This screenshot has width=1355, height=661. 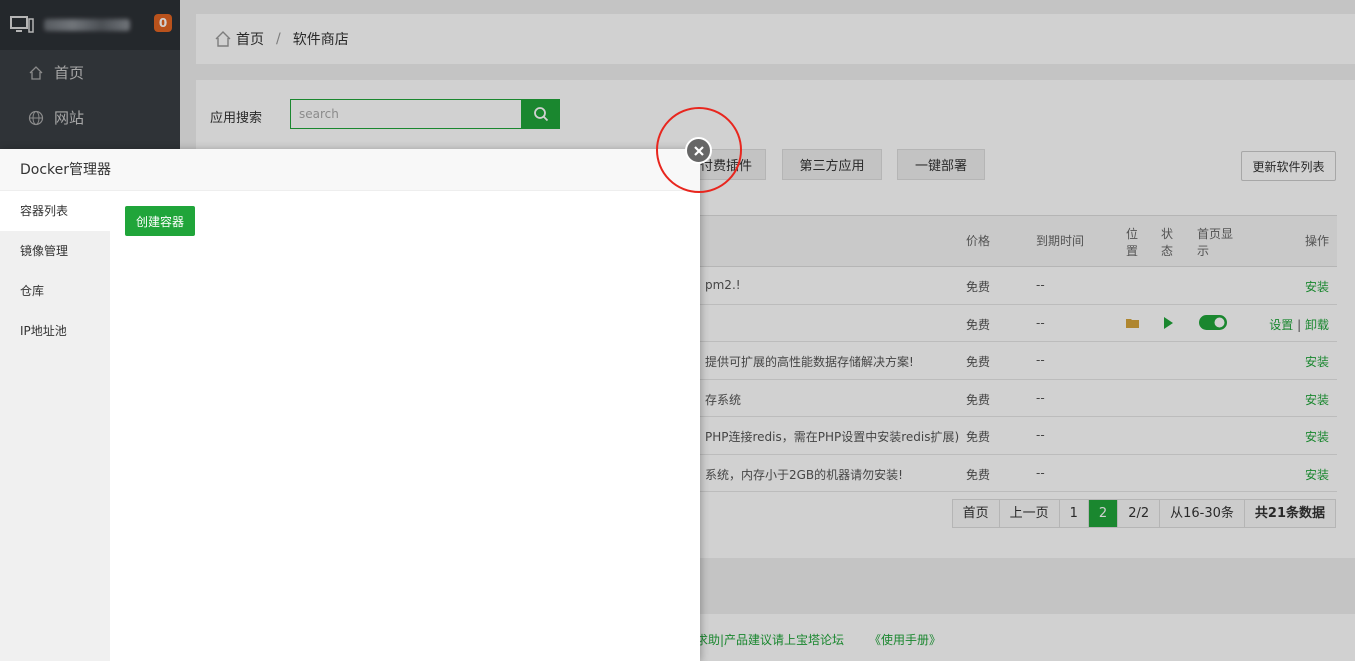 I want to click on create-container-button: 创建容器, so click(x=160, y=221).